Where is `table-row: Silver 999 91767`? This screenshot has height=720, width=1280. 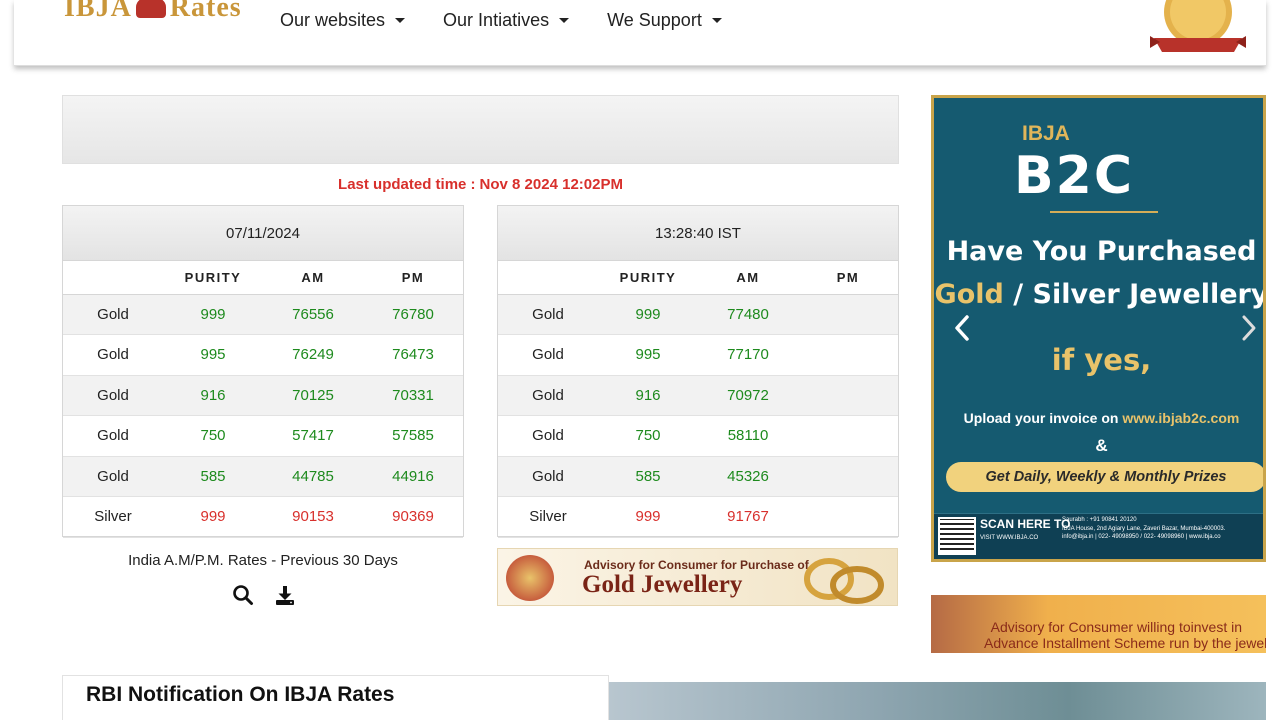
table-row: Silver 999 91767 is located at coordinates (698, 517).